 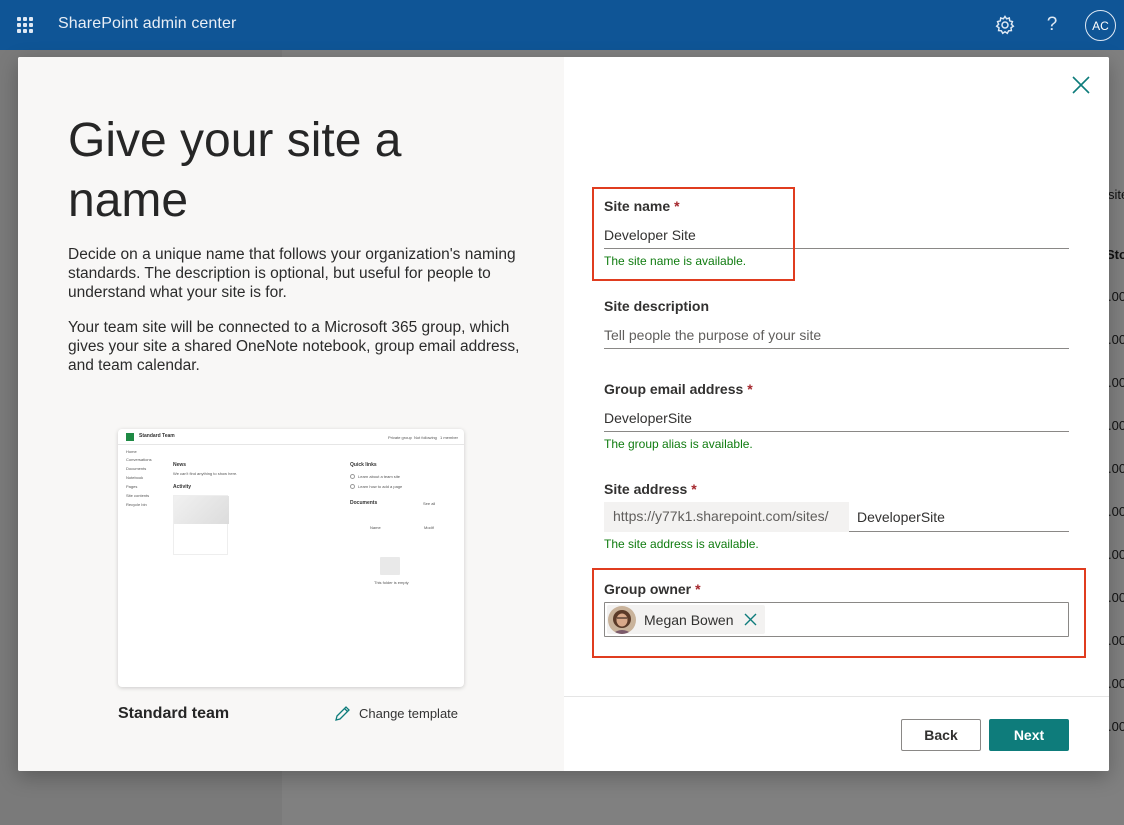 What do you see at coordinates (674, 389) in the screenshot?
I see `group-email-label-text: Group email address` at bounding box center [674, 389].